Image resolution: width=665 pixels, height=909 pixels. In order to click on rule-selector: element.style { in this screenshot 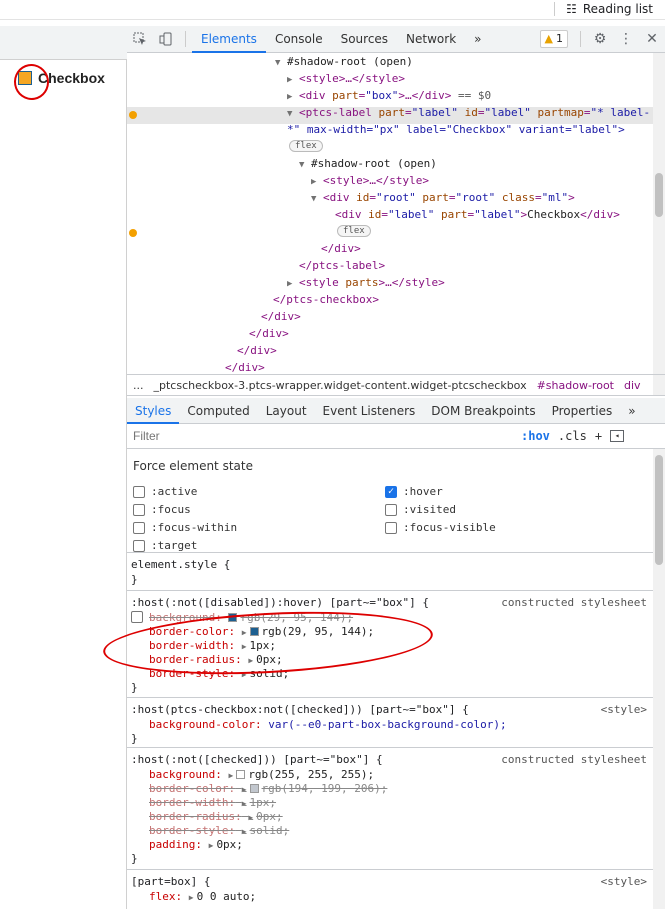, I will do `click(180, 565)`.